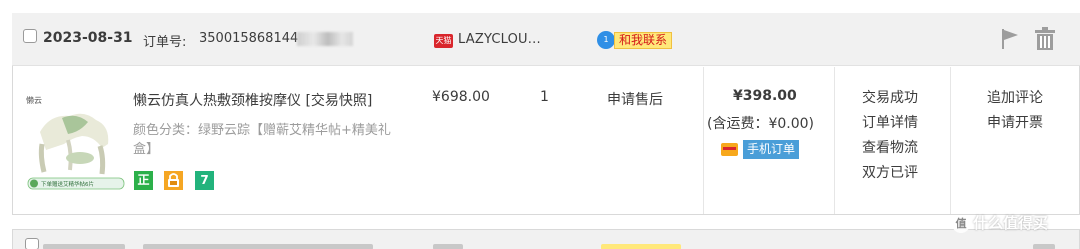 The height and width of the screenshot is (249, 1080). I want to click on next-order-trash-placeholder, so click(1044, 246).